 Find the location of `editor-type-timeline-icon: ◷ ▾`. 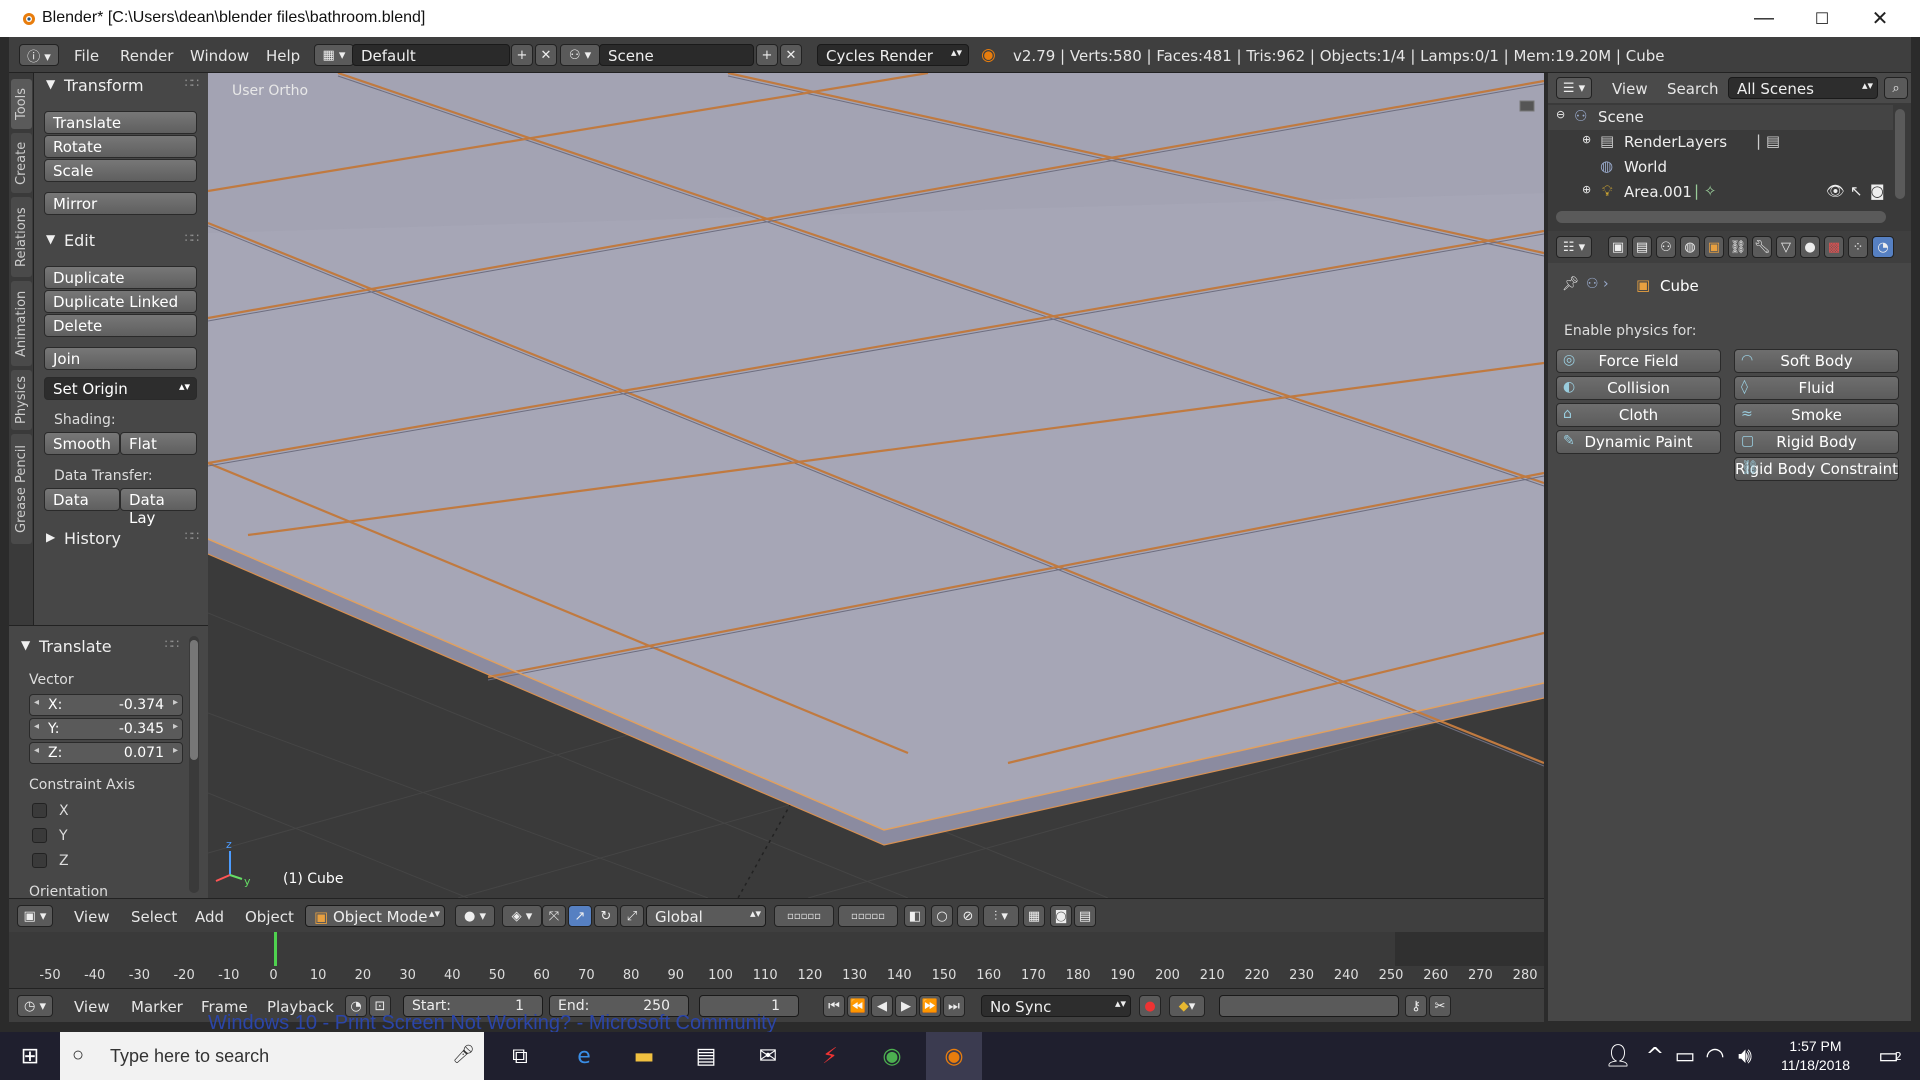

editor-type-timeline-icon: ◷ ▾ is located at coordinates (35, 1006).